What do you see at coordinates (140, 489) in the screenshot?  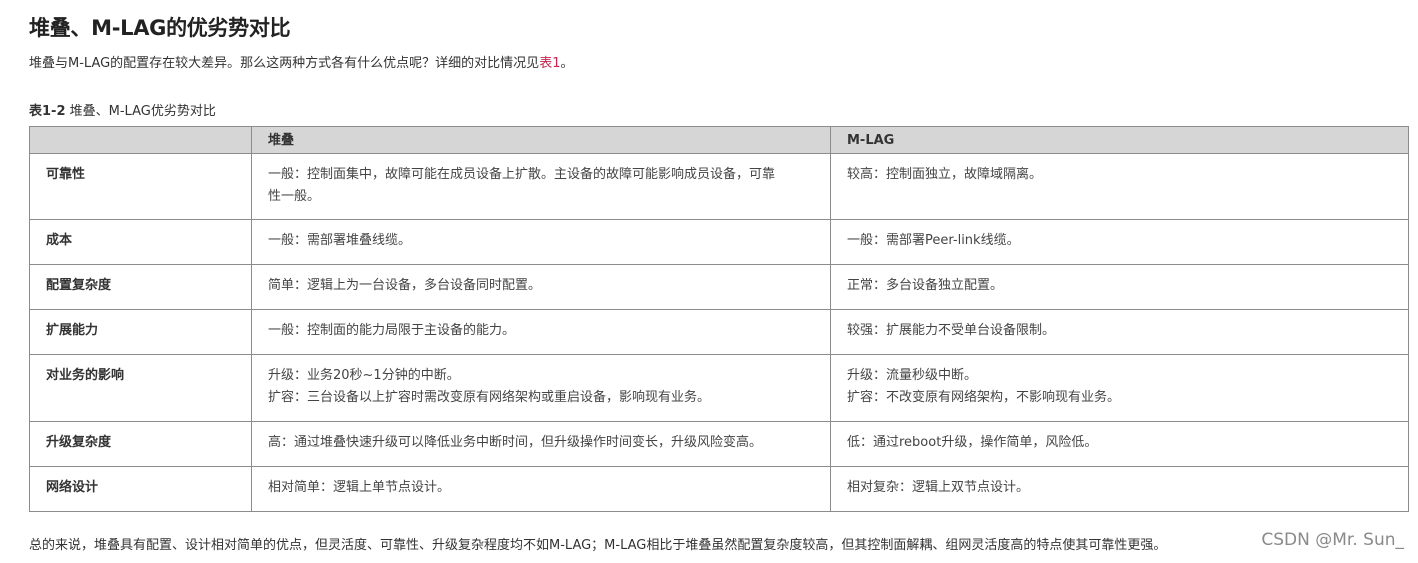 I see `row-aspect: 网络设计` at bounding box center [140, 489].